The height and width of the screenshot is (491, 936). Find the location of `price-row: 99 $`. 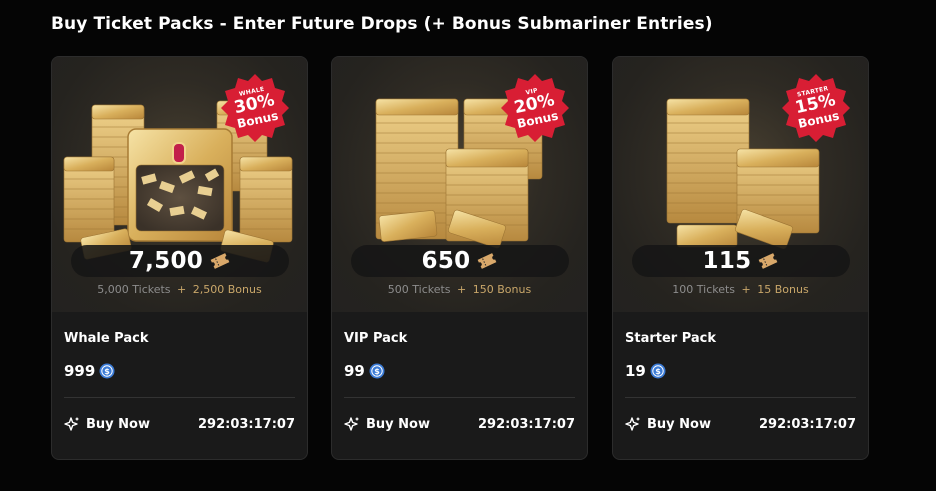

price-row: 99 $ is located at coordinates (364, 371).